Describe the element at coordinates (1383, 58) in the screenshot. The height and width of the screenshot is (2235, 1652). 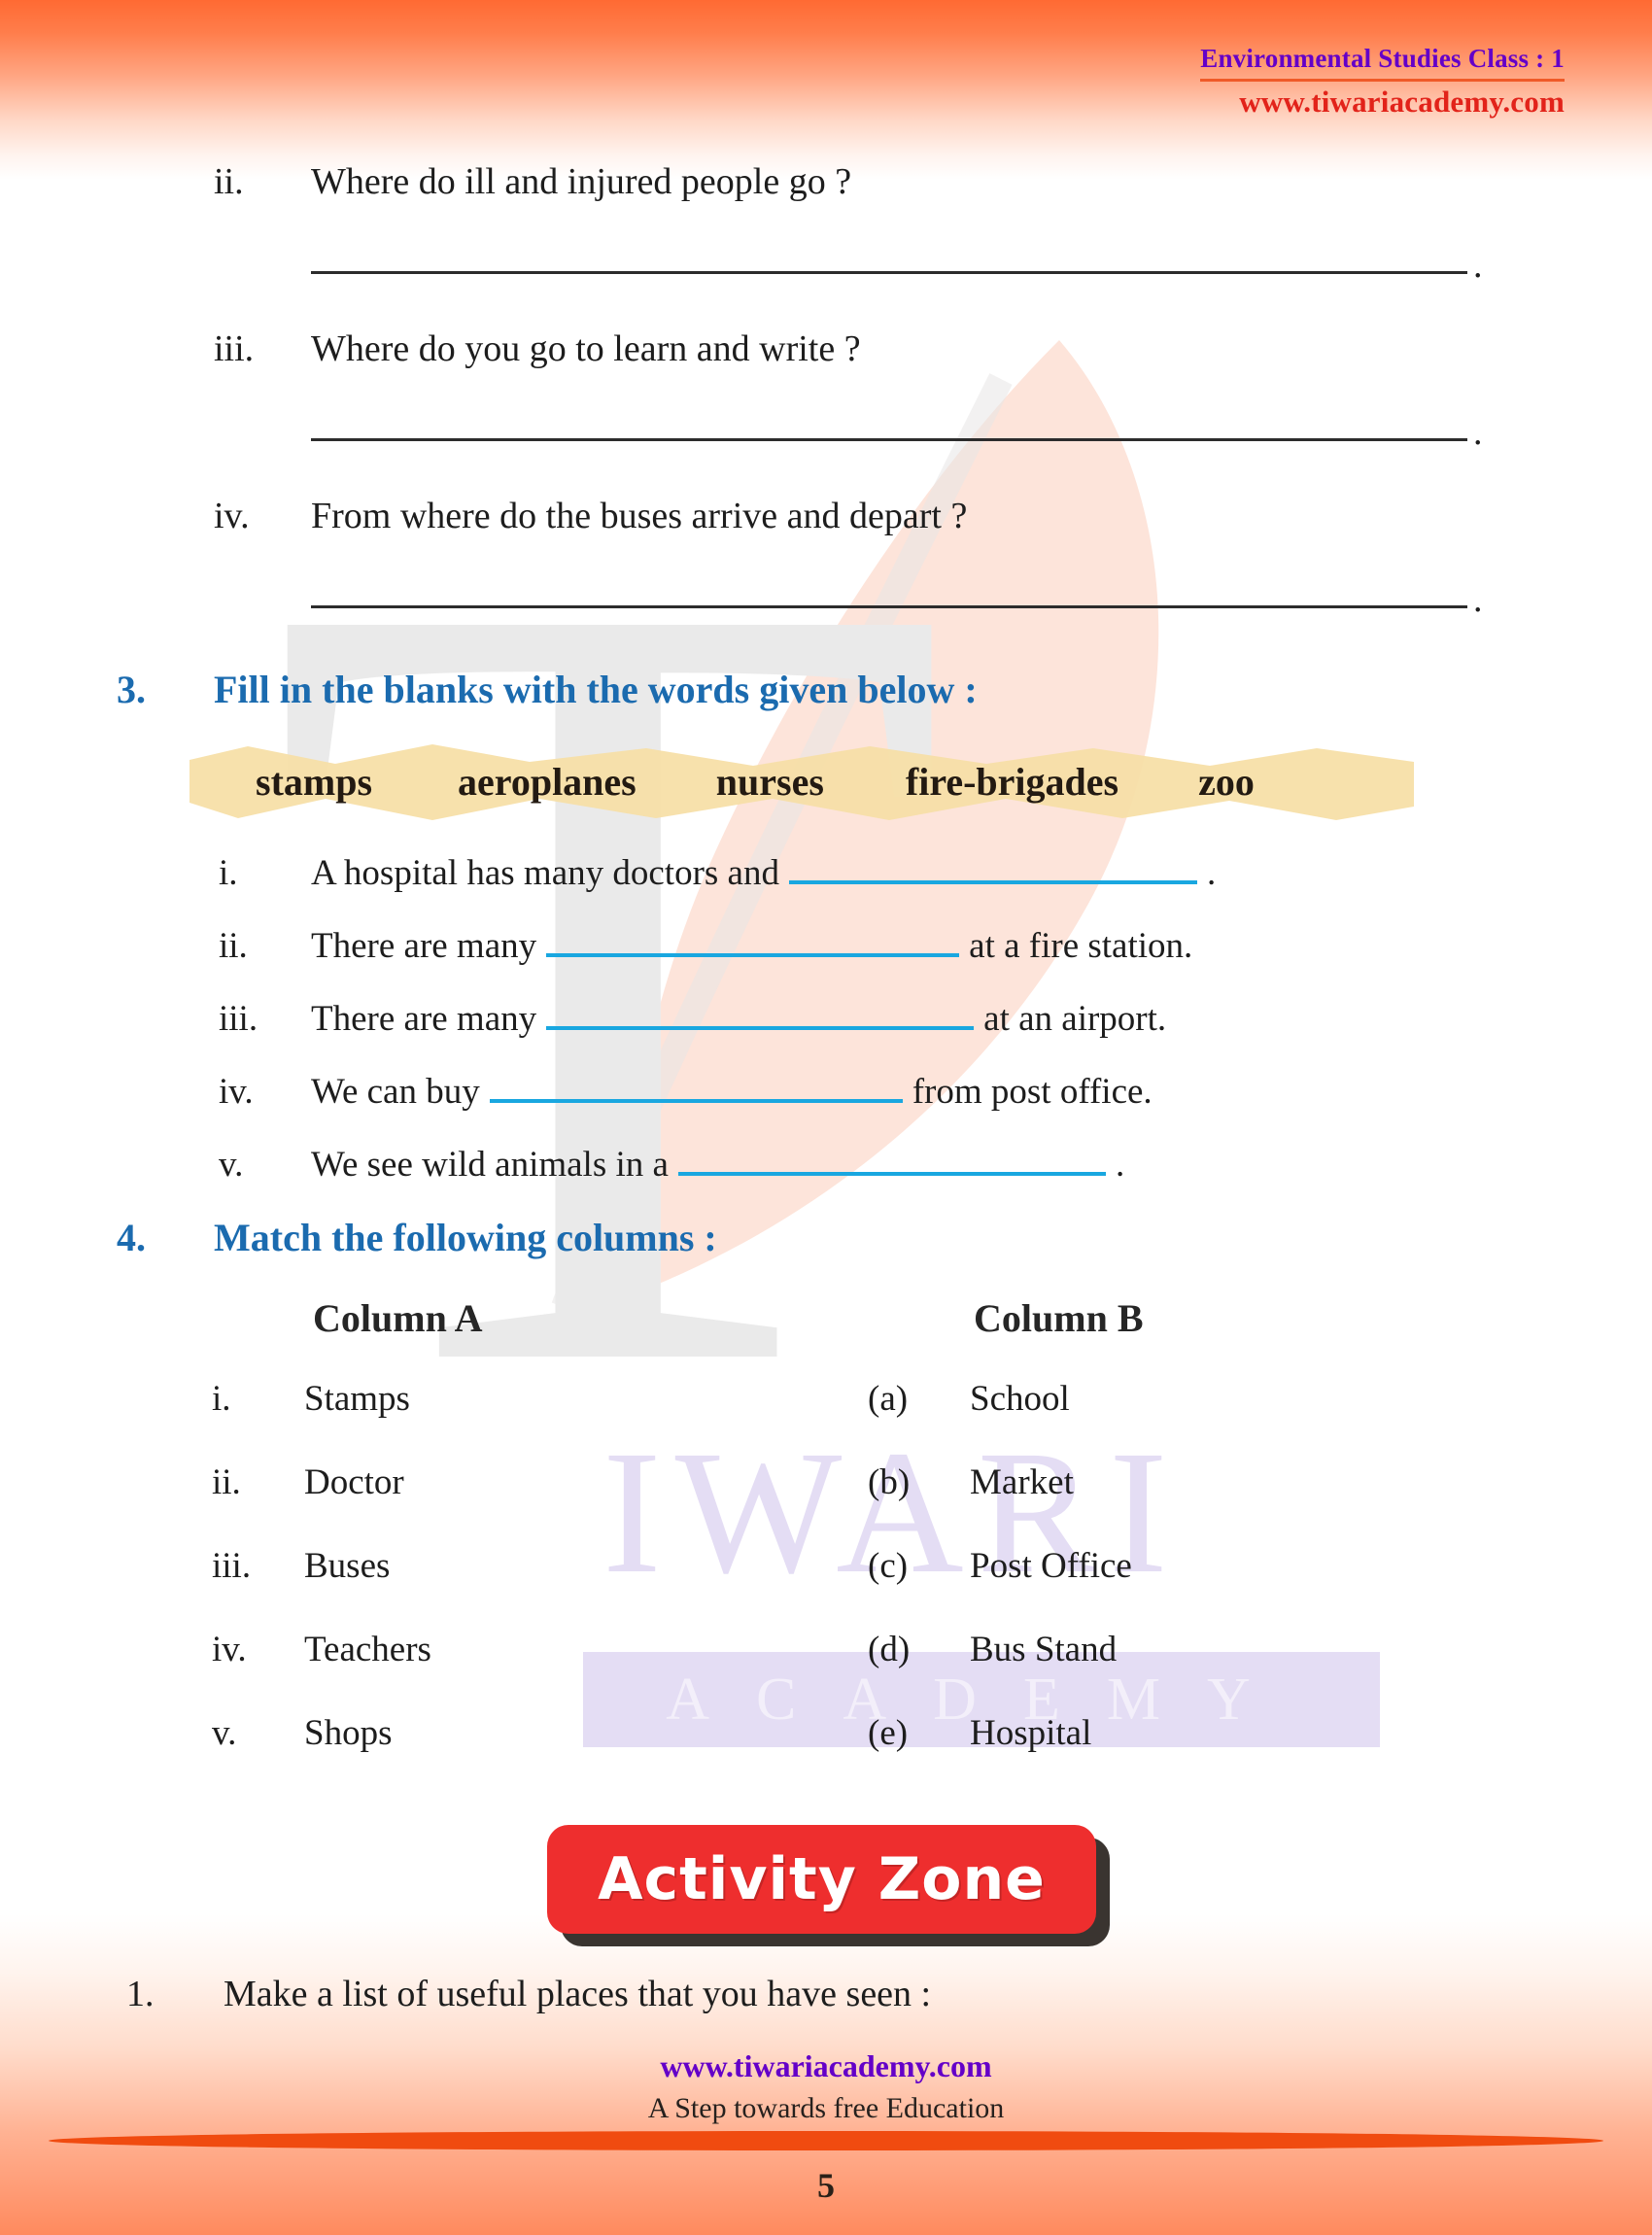
I see `header-class-title: Environmental Studies Class : 1` at that location.